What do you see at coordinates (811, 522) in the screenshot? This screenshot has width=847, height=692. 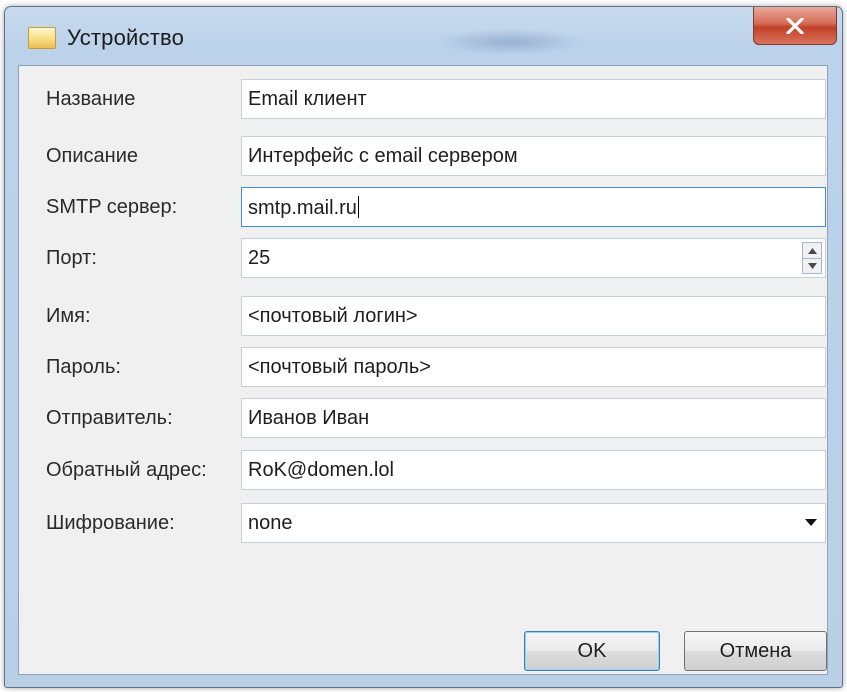 I see `chevron-down-icon` at bounding box center [811, 522].